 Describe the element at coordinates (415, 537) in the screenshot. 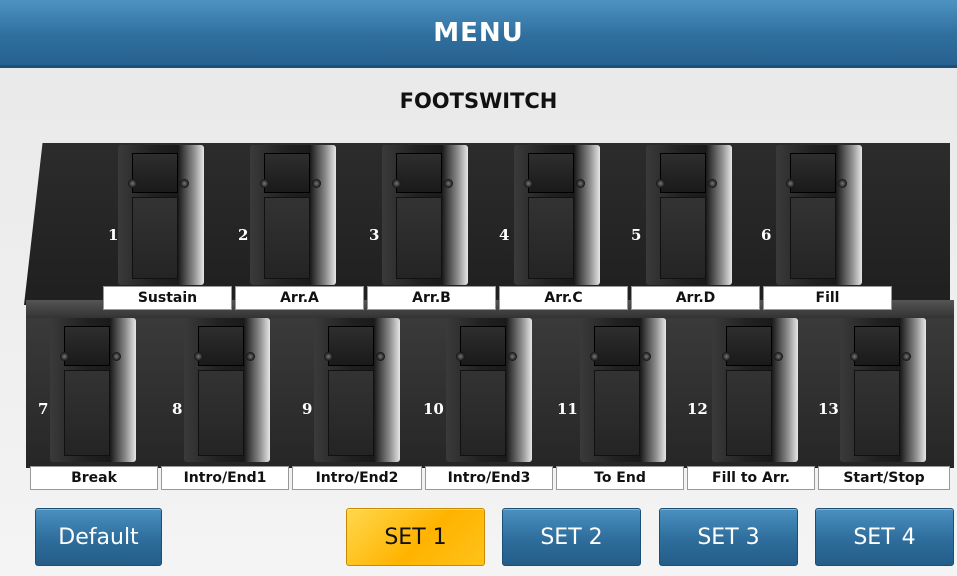

I see `set-1-button: SET 1` at that location.